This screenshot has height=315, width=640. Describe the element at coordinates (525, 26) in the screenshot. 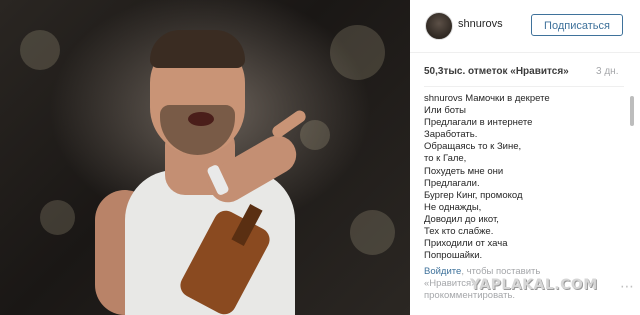

I see `post-header: shnurovs Подписаться` at that location.